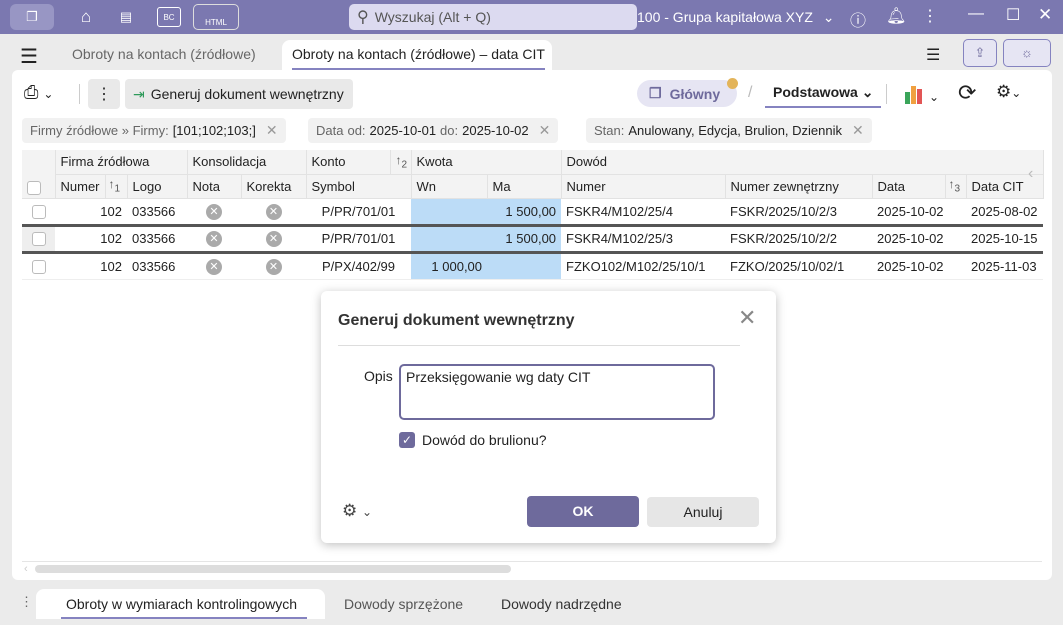 Image resolution: width=1063 pixels, height=625 pixels. I want to click on group-header-konto: Konto, so click(348, 162).